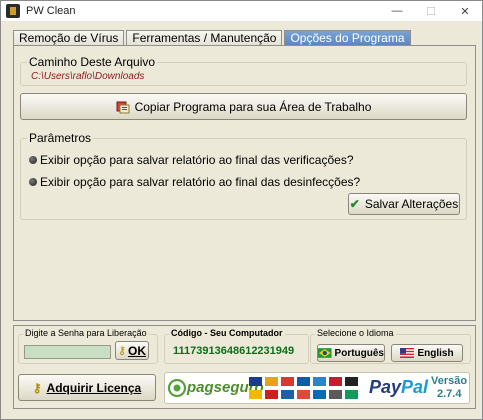 This screenshot has width=483, height=420. What do you see at coordinates (92, 62) in the screenshot?
I see `path-section-title: Caminho Deste Arquivo` at bounding box center [92, 62].